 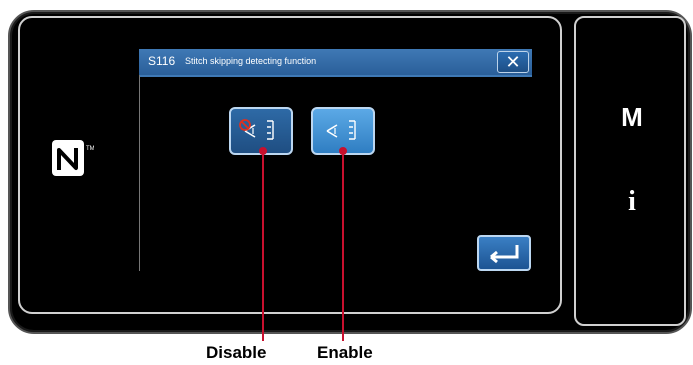 What do you see at coordinates (632, 117) in the screenshot?
I see `m-key: M` at bounding box center [632, 117].